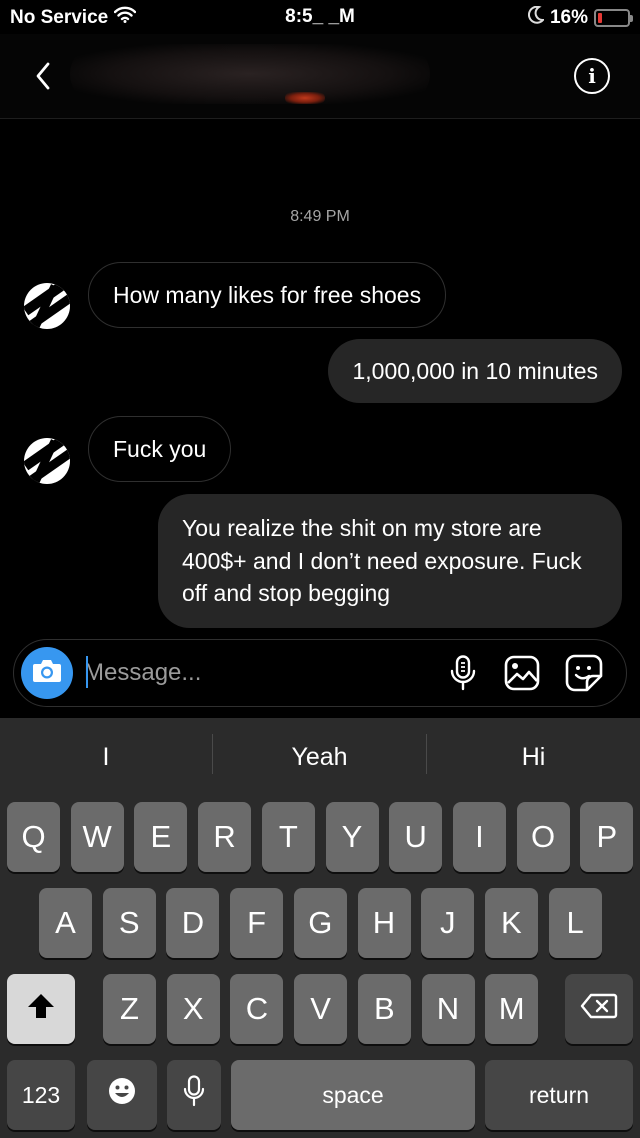 The height and width of the screenshot is (1138, 640). Describe the element at coordinates (193, 923) in the screenshot. I see `key-d: D` at that location.